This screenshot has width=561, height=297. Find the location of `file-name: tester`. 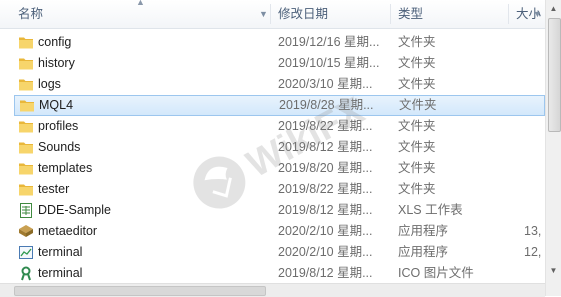

file-name: tester is located at coordinates (54, 189).